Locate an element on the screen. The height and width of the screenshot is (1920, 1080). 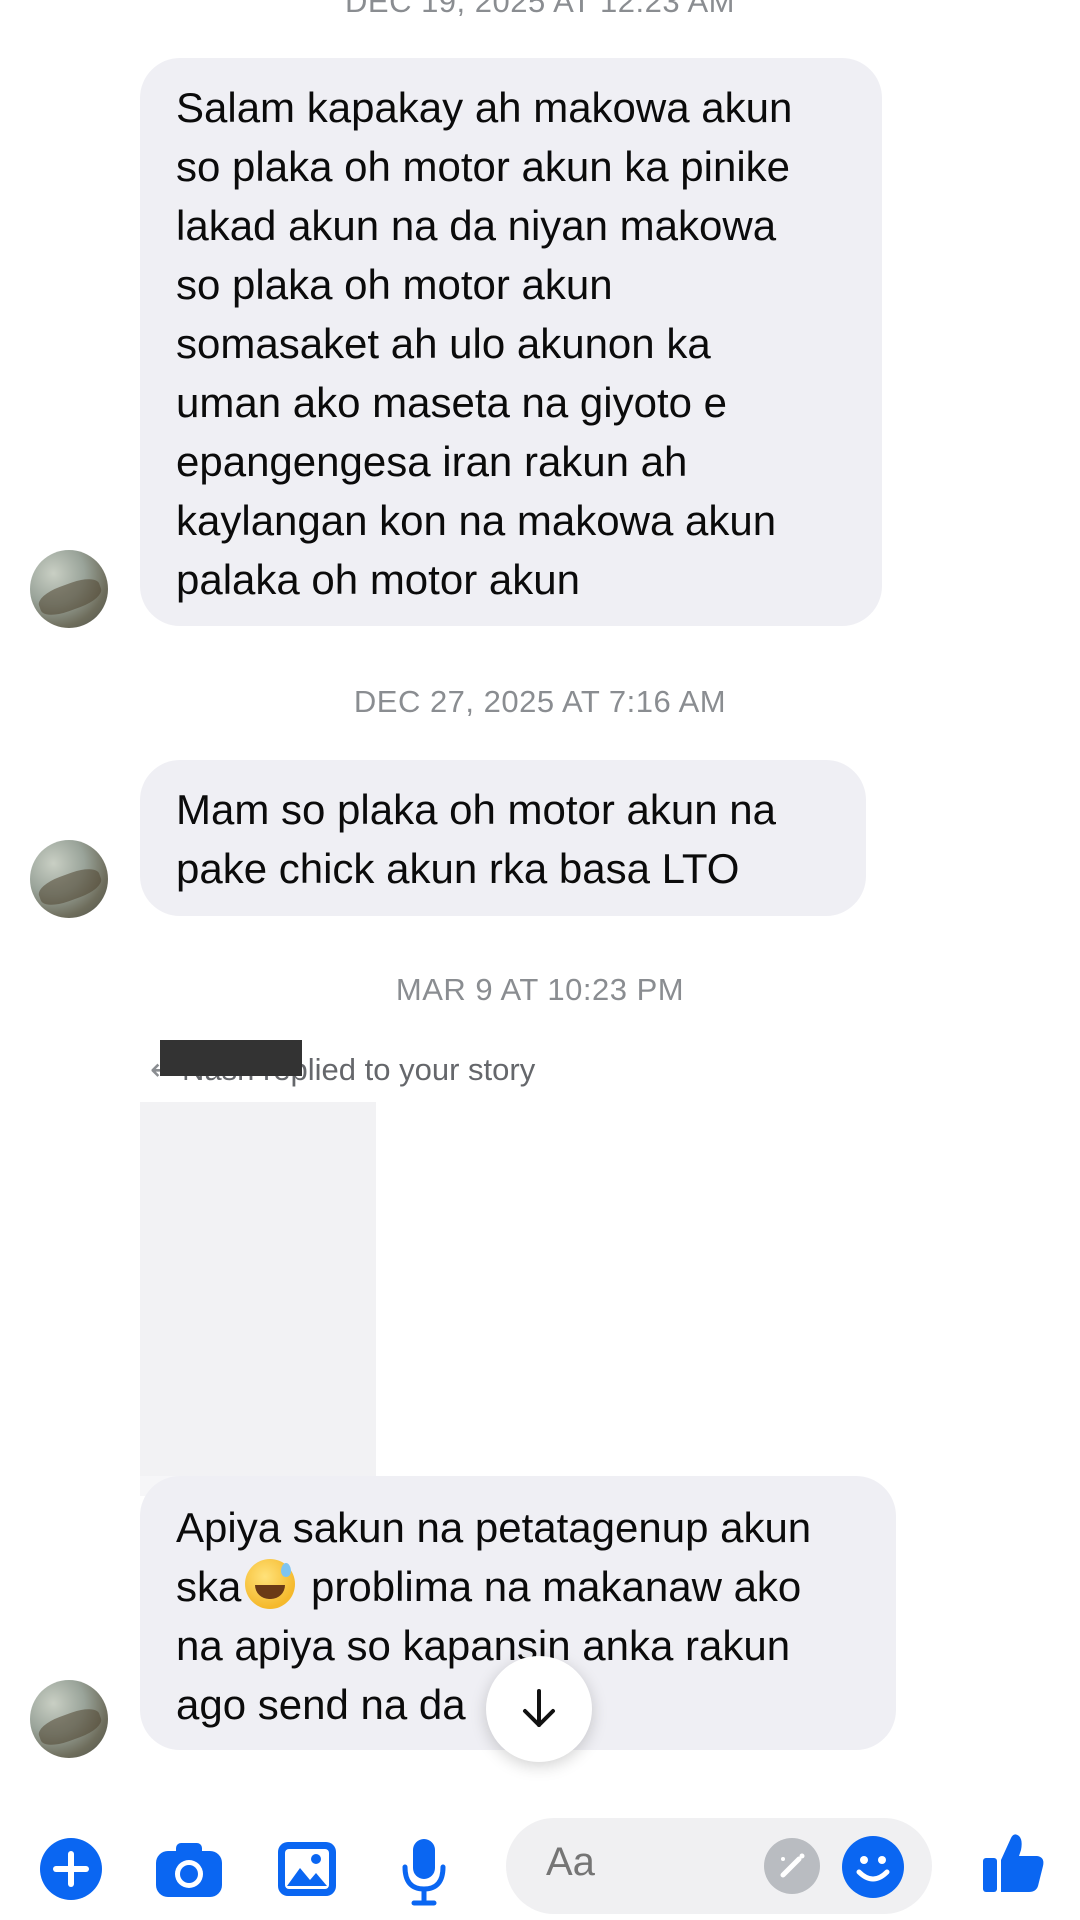
gallery-button is located at coordinates (307, 1869).